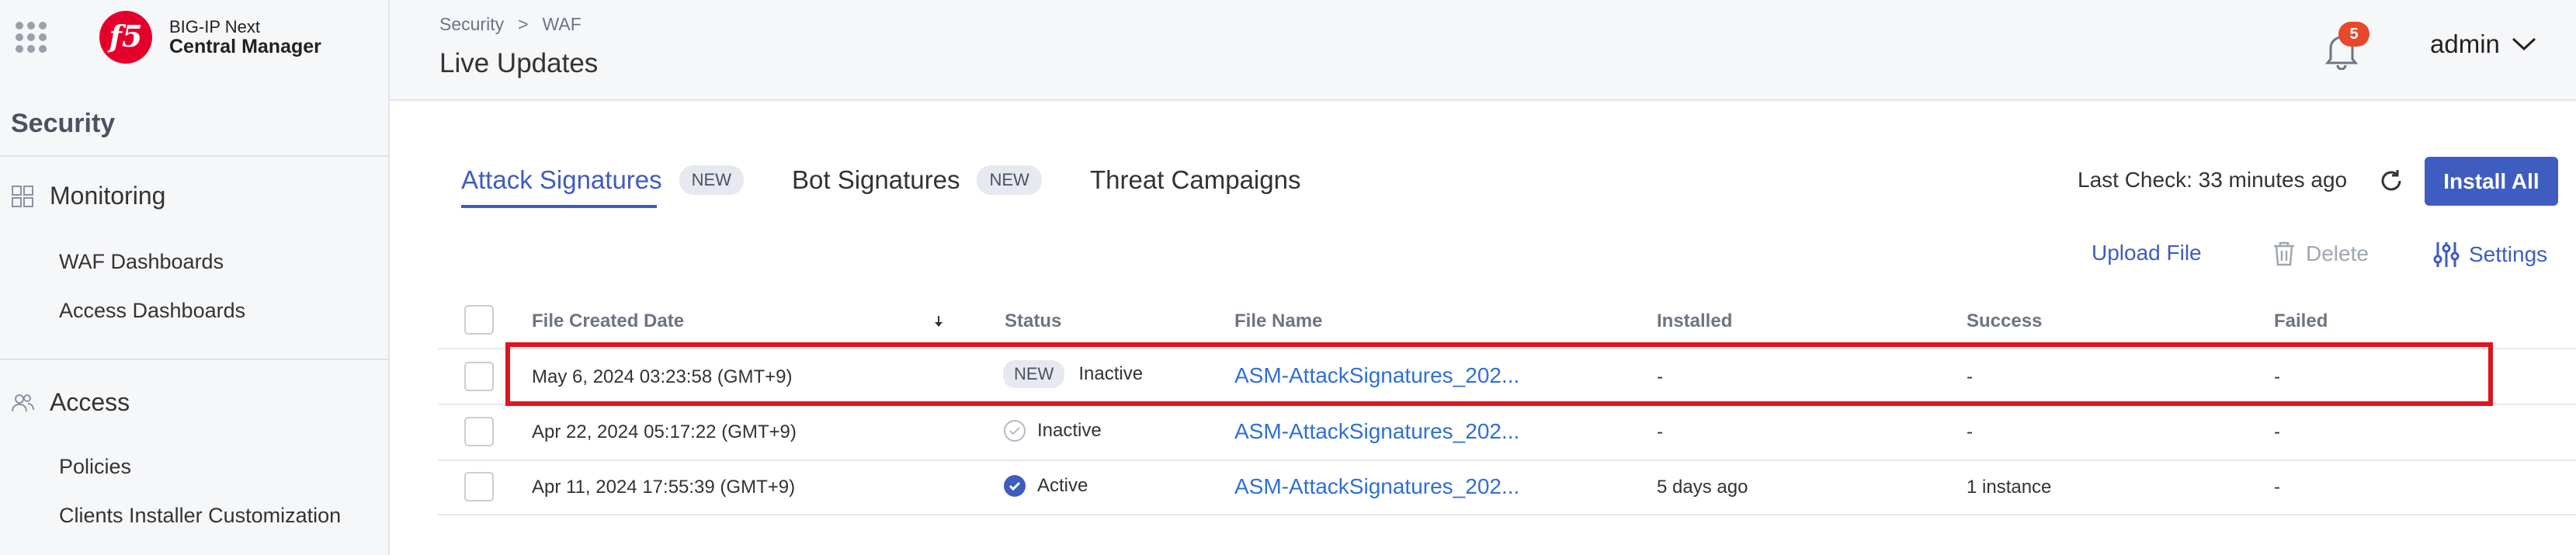 This screenshot has height=555, width=2576. Describe the element at coordinates (2337, 253) in the screenshot. I see `delete-label: Delete` at that location.